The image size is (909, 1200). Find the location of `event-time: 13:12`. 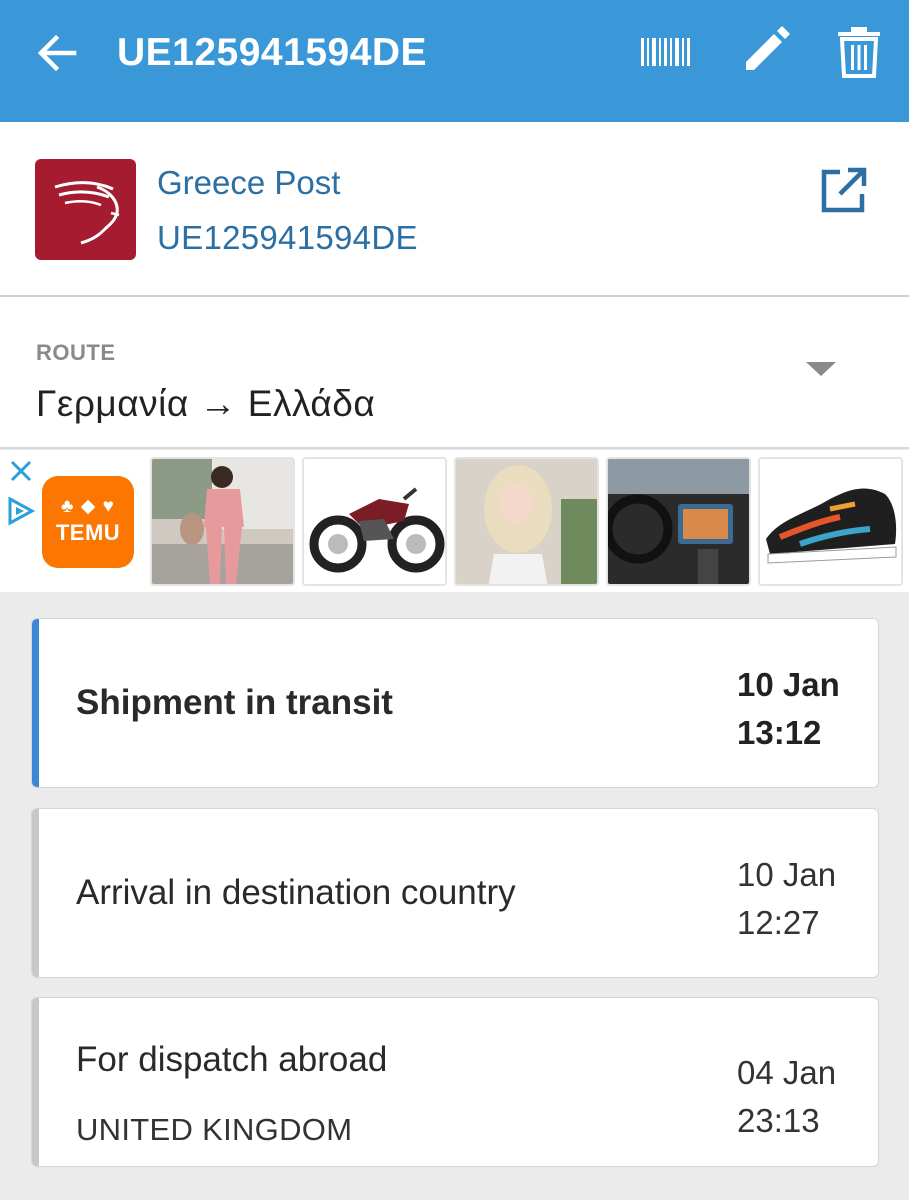

event-time: 13:12 is located at coordinates (779, 732).